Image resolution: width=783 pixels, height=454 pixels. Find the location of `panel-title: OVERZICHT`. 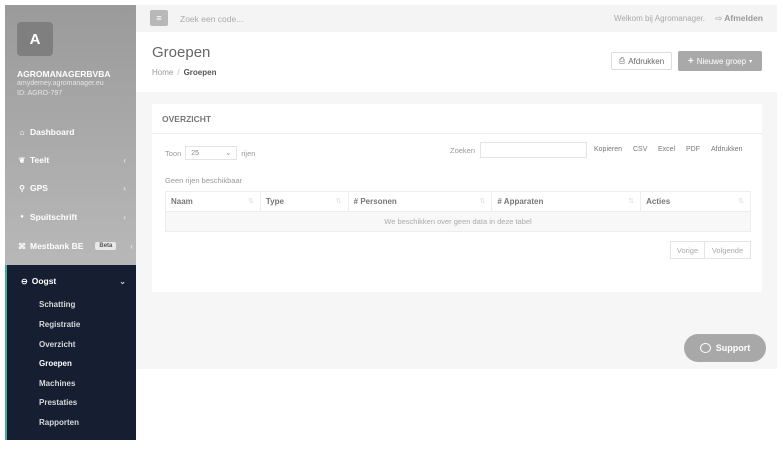

panel-title: OVERZICHT is located at coordinates (187, 119).